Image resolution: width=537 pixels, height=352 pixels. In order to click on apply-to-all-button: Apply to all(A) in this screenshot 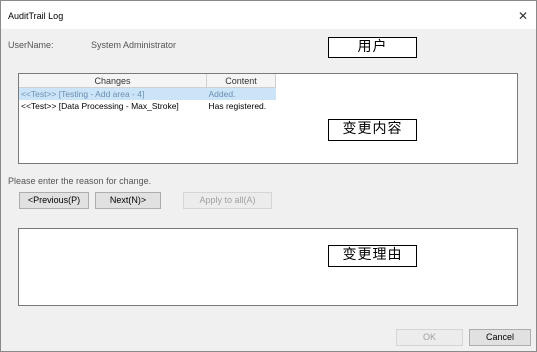, I will do `click(227, 200)`.